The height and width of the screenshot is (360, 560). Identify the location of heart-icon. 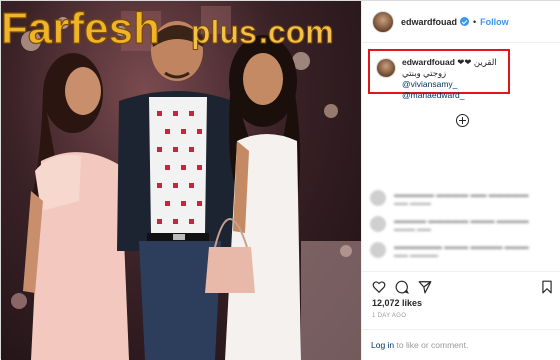
(379, 287).